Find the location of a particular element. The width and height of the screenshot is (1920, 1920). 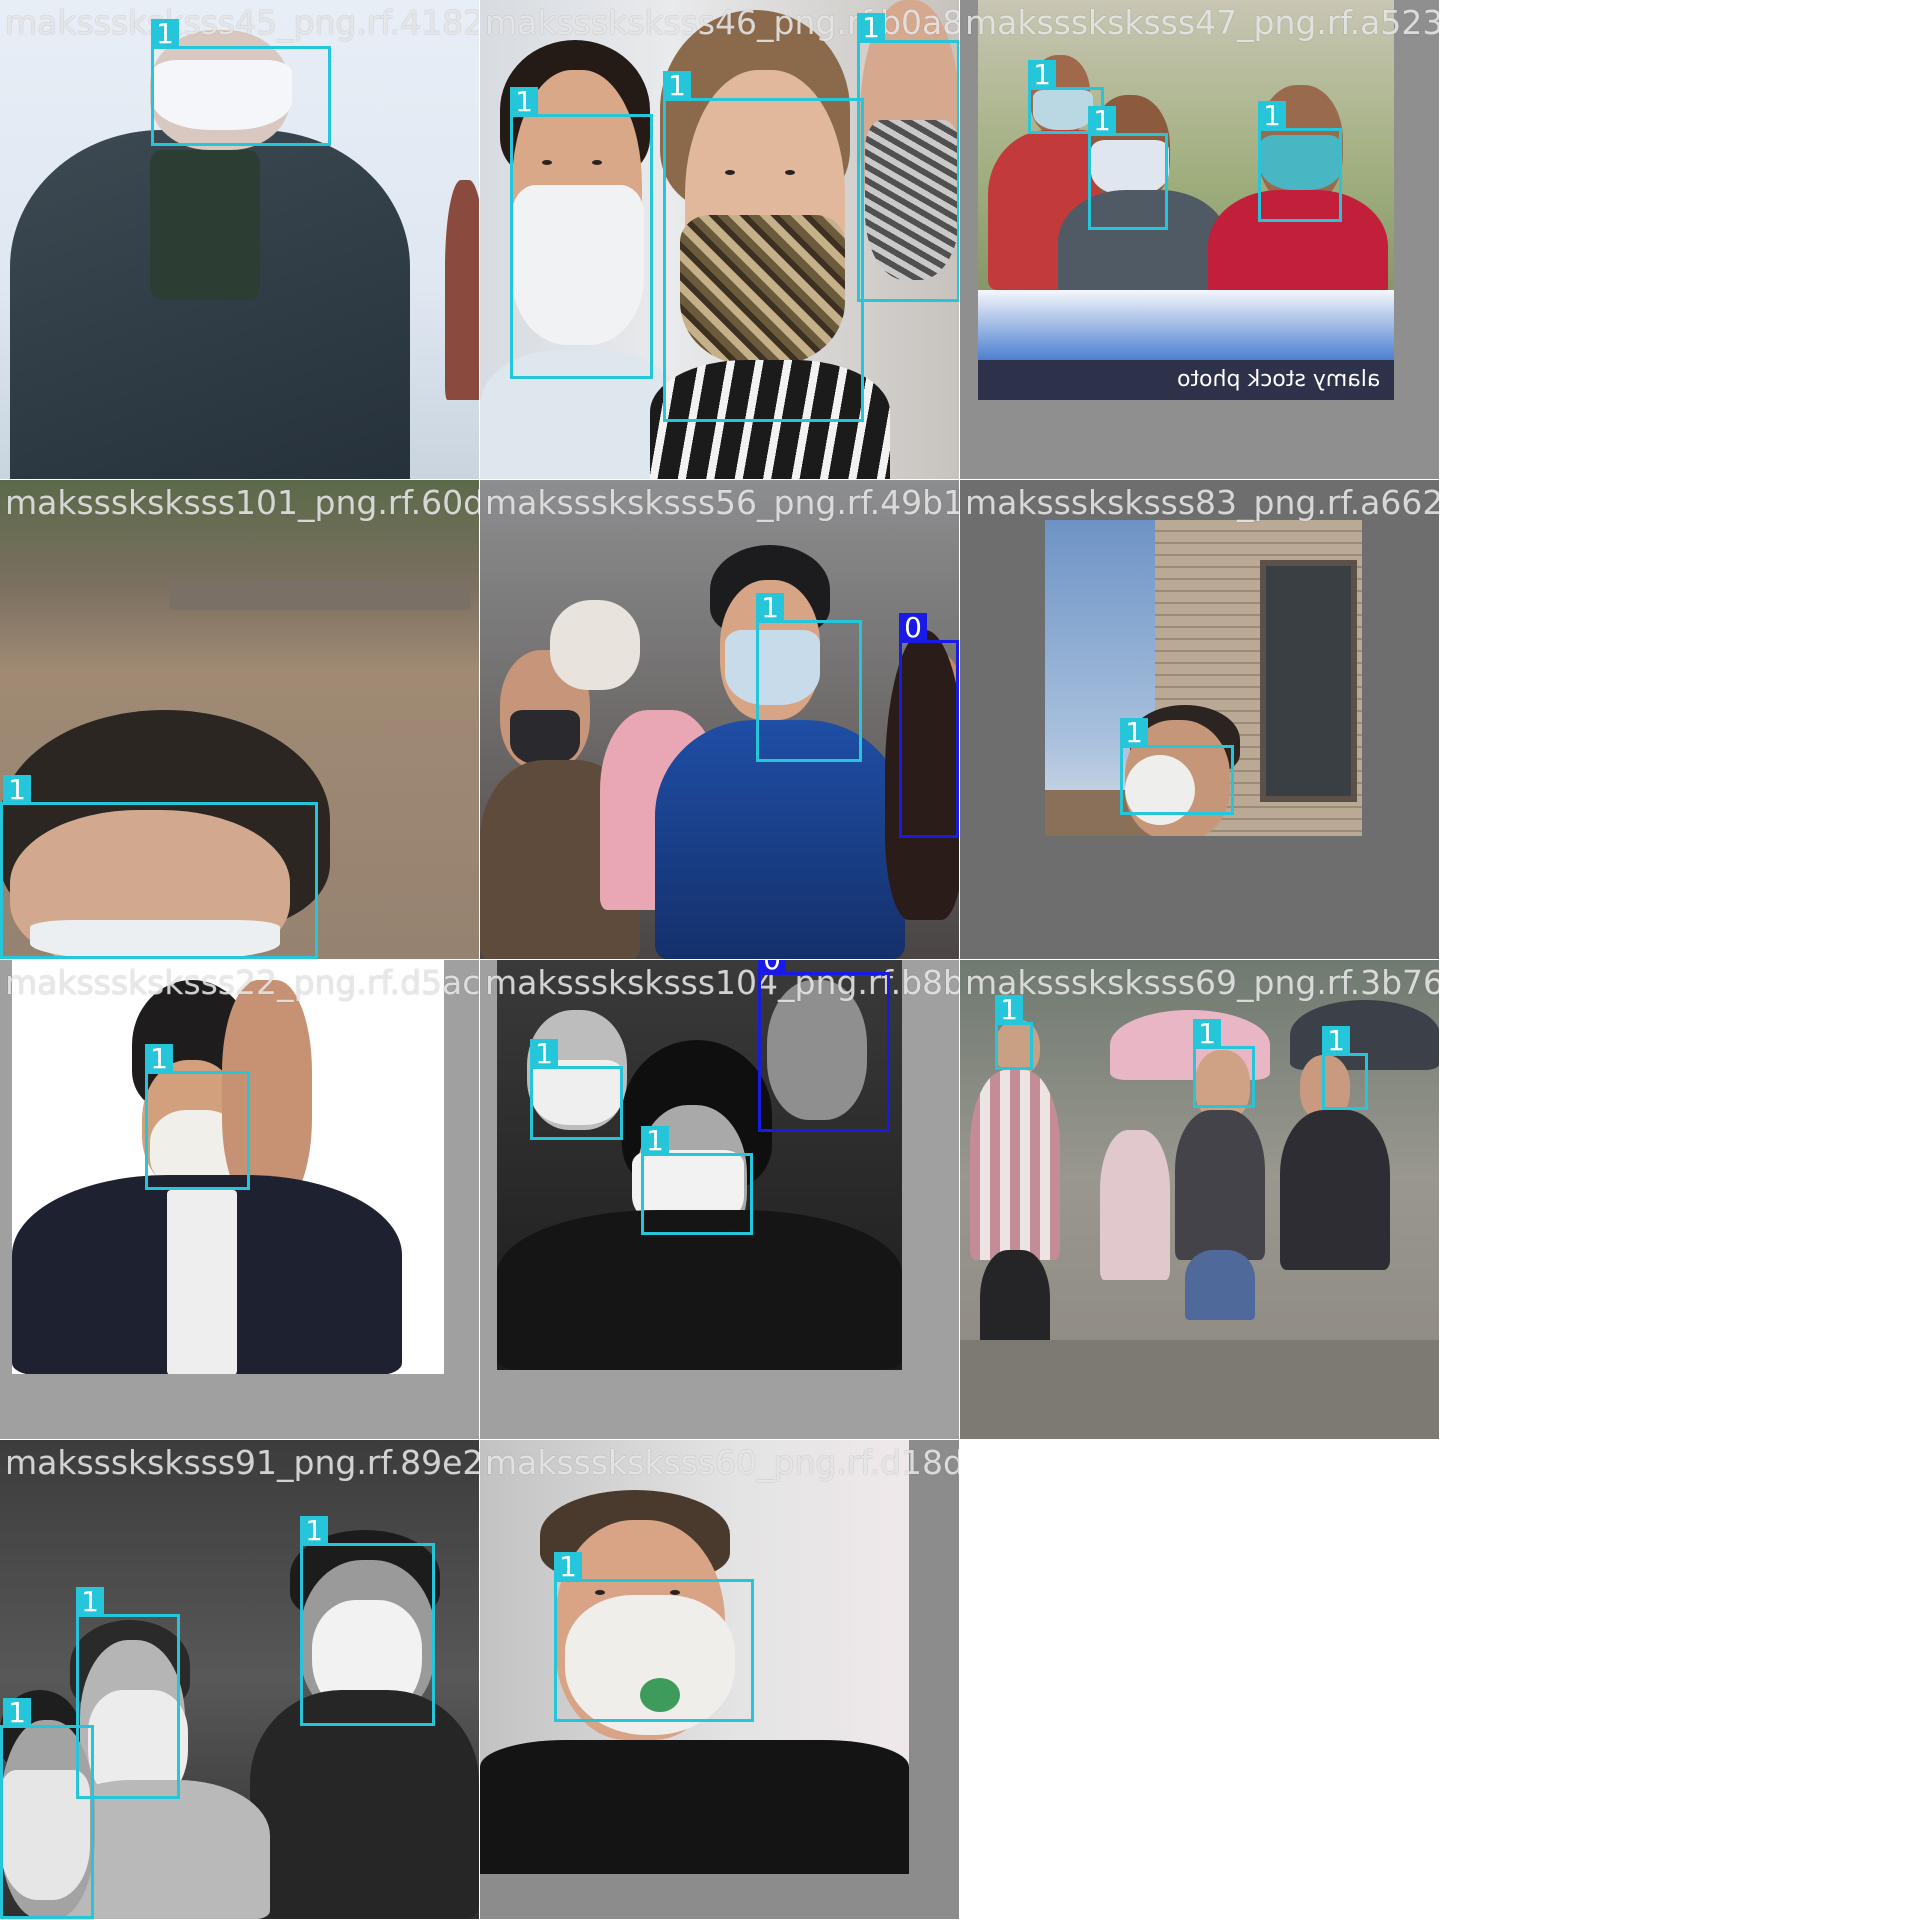

image-filename: maksssksksss22_png.rf.d5ac2ae3100cb8804 is located at coordinates (242, 982).